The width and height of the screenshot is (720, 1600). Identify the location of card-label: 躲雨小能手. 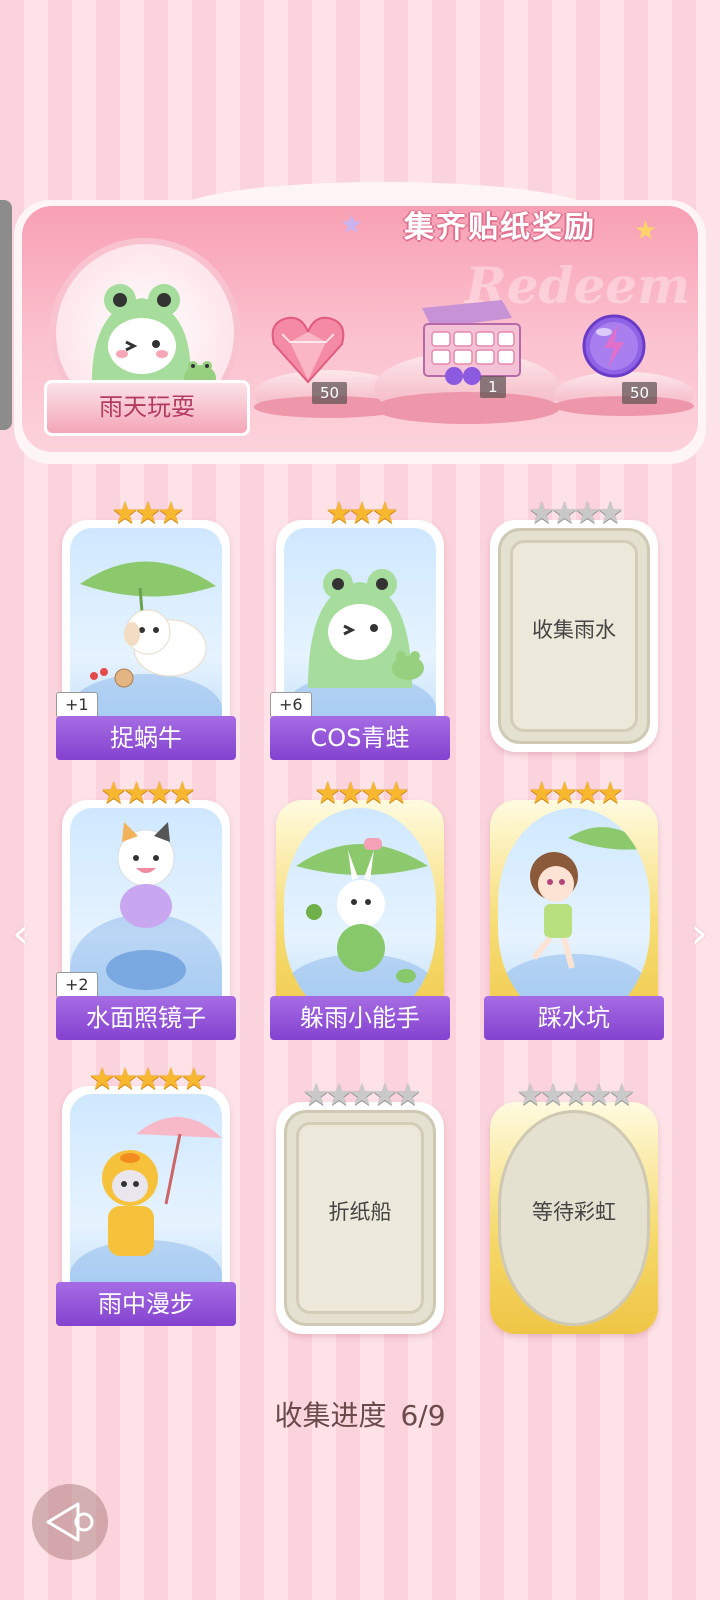
(360, 1018).